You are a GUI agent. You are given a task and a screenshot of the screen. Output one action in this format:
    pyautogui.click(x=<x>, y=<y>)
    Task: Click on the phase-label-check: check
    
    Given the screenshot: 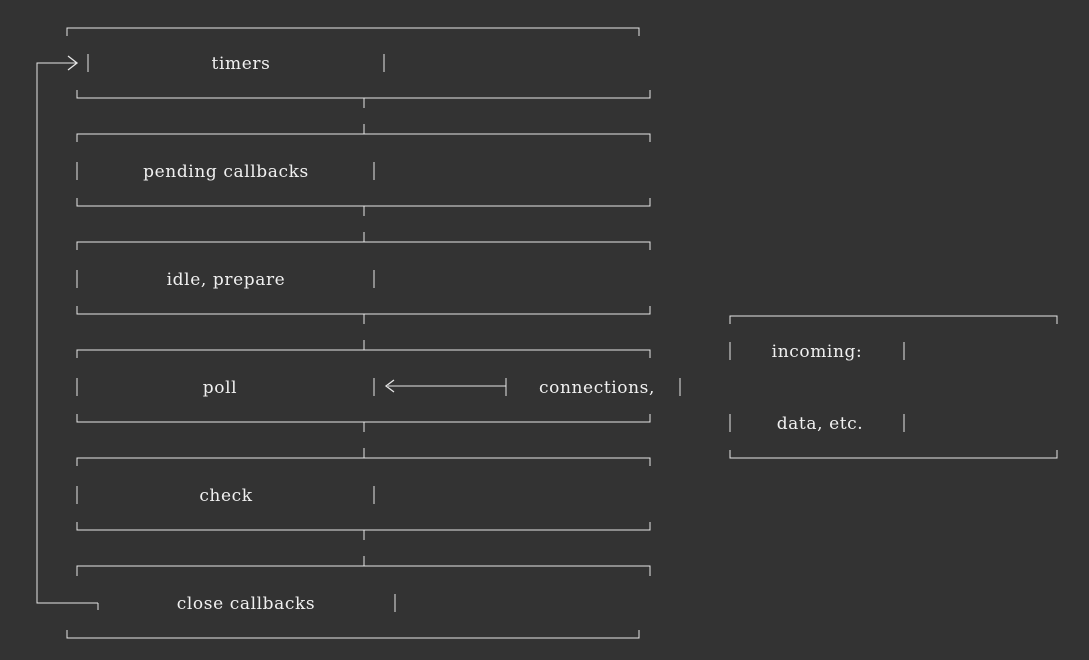 What is the action you would take?
    pyautogui.click(x=225, y=496)
    